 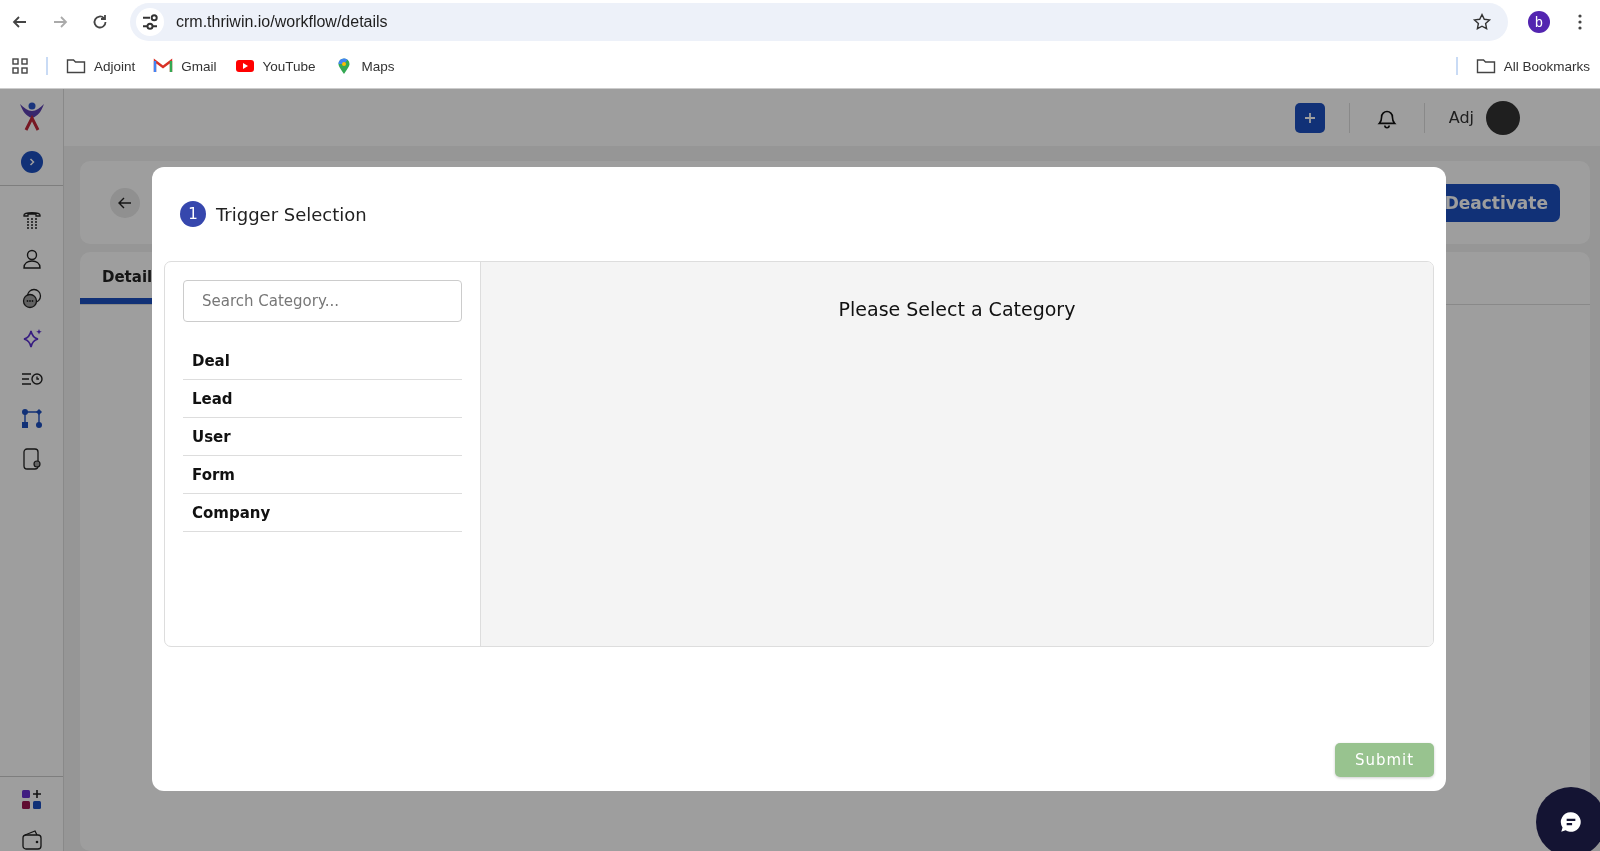 I want to click on bookmark-link: Adjoint, so click(x=101, y=66).